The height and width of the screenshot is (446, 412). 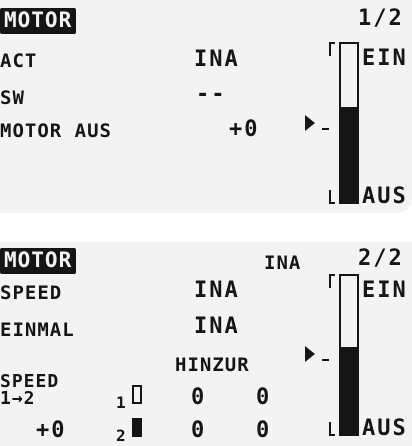 What do you see at coordinates (217, 60) in the screenshot?
I see `act-value: INA` at bounding box center [217, 60].